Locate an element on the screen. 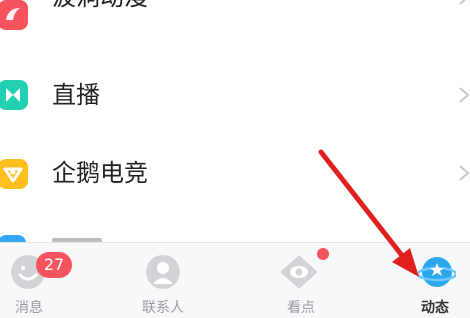  tab-label: 看点 is located at coordinates (301, 308).